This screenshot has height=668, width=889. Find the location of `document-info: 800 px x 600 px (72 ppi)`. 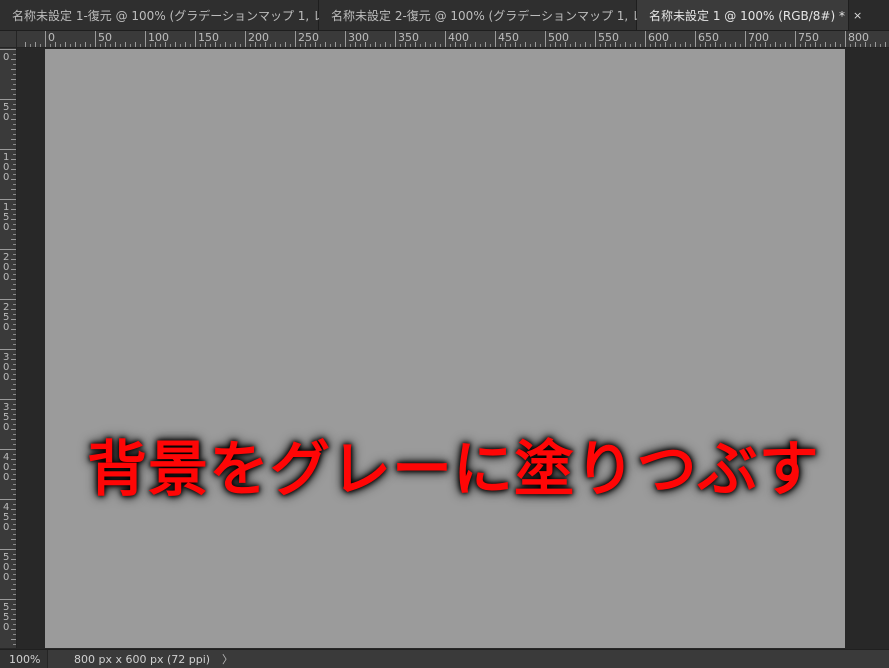

document-info: 800 px x 600 px (72 ppi) is located at coordinates (142, 659).